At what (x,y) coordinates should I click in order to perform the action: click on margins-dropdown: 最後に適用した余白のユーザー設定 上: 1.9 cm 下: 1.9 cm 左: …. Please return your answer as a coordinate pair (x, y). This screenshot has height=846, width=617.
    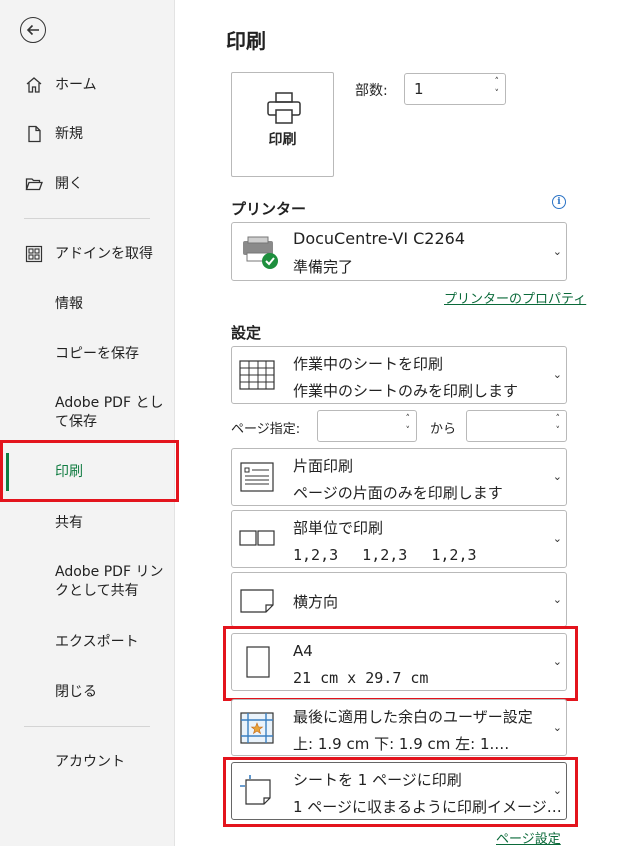
    Looking at the image, I should click on (399, 727).